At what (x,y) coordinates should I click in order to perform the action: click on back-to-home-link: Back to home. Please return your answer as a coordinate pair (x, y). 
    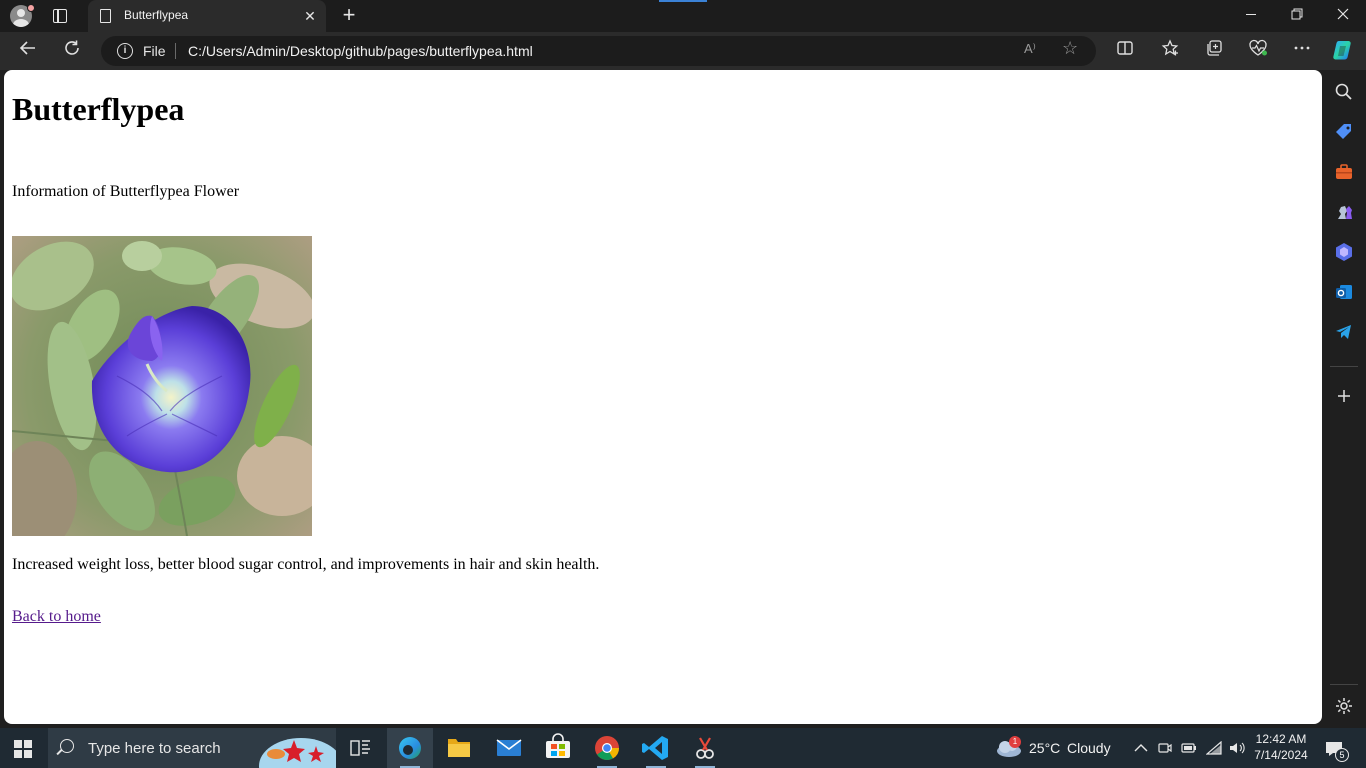
    Looking at the image, I should click on (56, 617).